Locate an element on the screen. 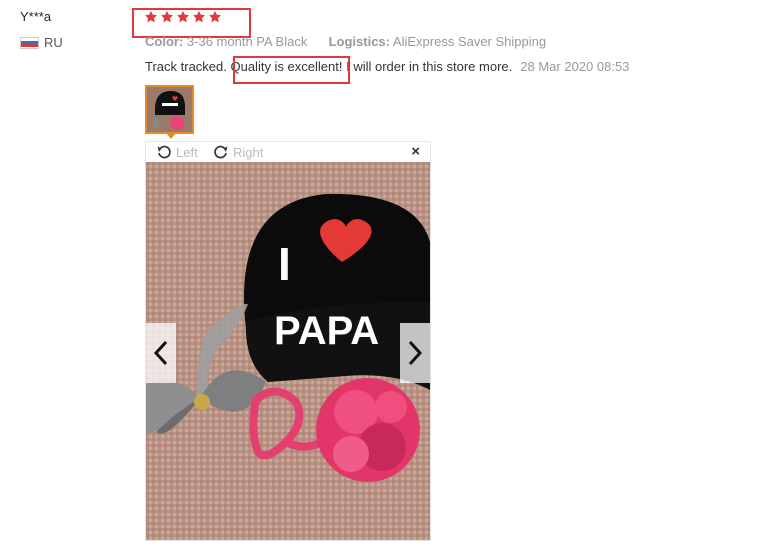 The width and height of the screenshot is (766, 554). review-text-start: Track tracked. is located at coordinates (188, 66).